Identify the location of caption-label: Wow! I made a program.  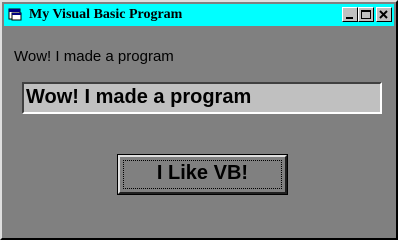
(94, 56).